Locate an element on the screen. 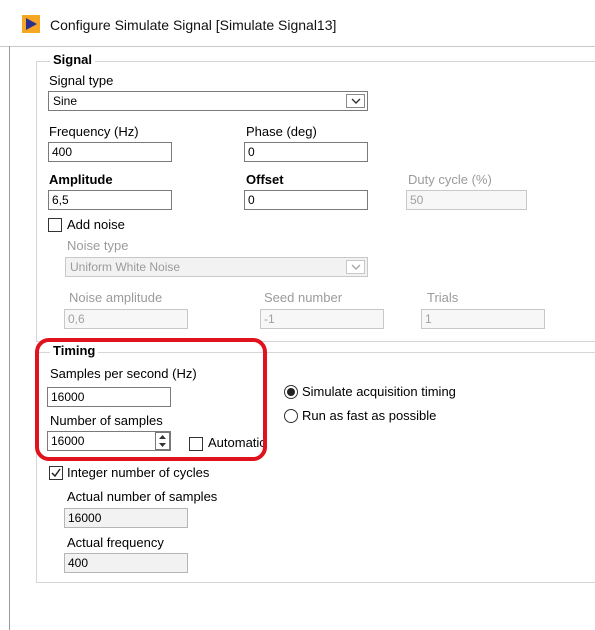 This screenshot has height=630, width=595. frequency-input: 400 is located at coordinates (110, 152).